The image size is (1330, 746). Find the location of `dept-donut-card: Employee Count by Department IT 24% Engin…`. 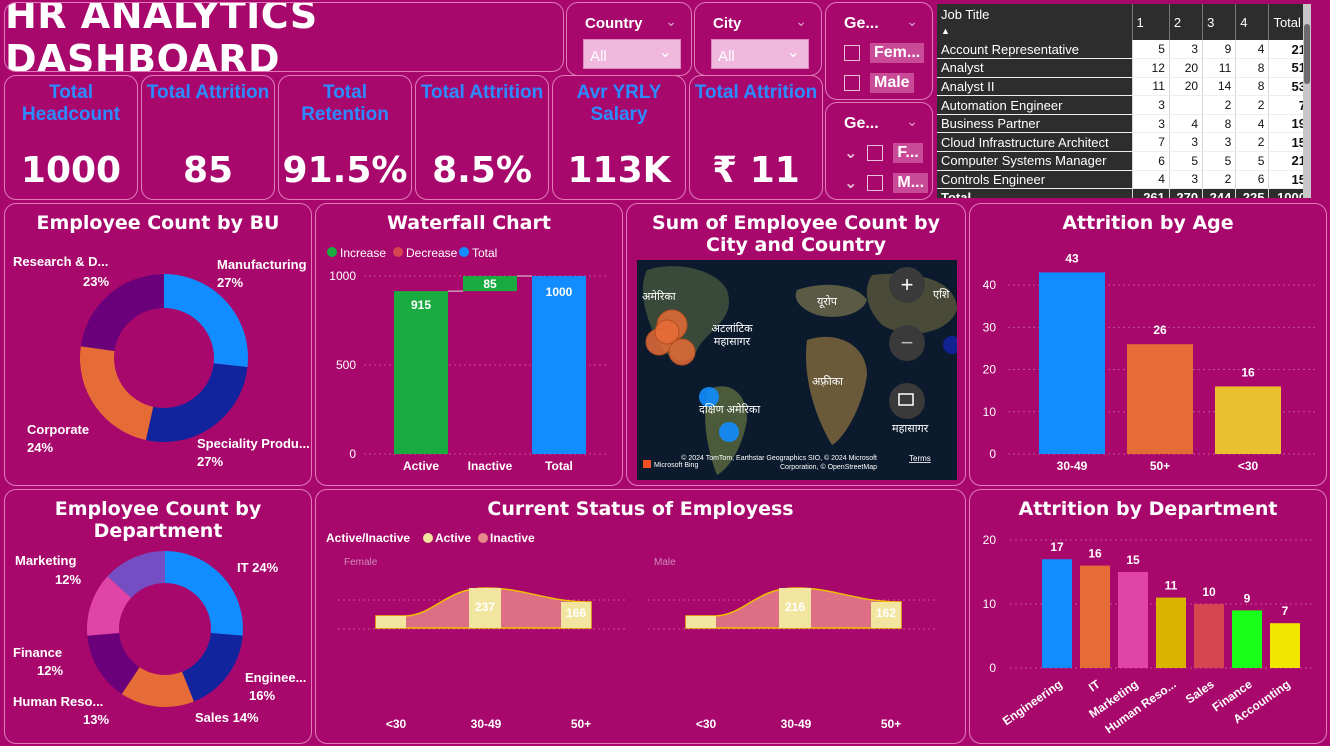

dept-donut-card: Employee Count by Department IT 24% Engin… is located at coordinates (158, 616).